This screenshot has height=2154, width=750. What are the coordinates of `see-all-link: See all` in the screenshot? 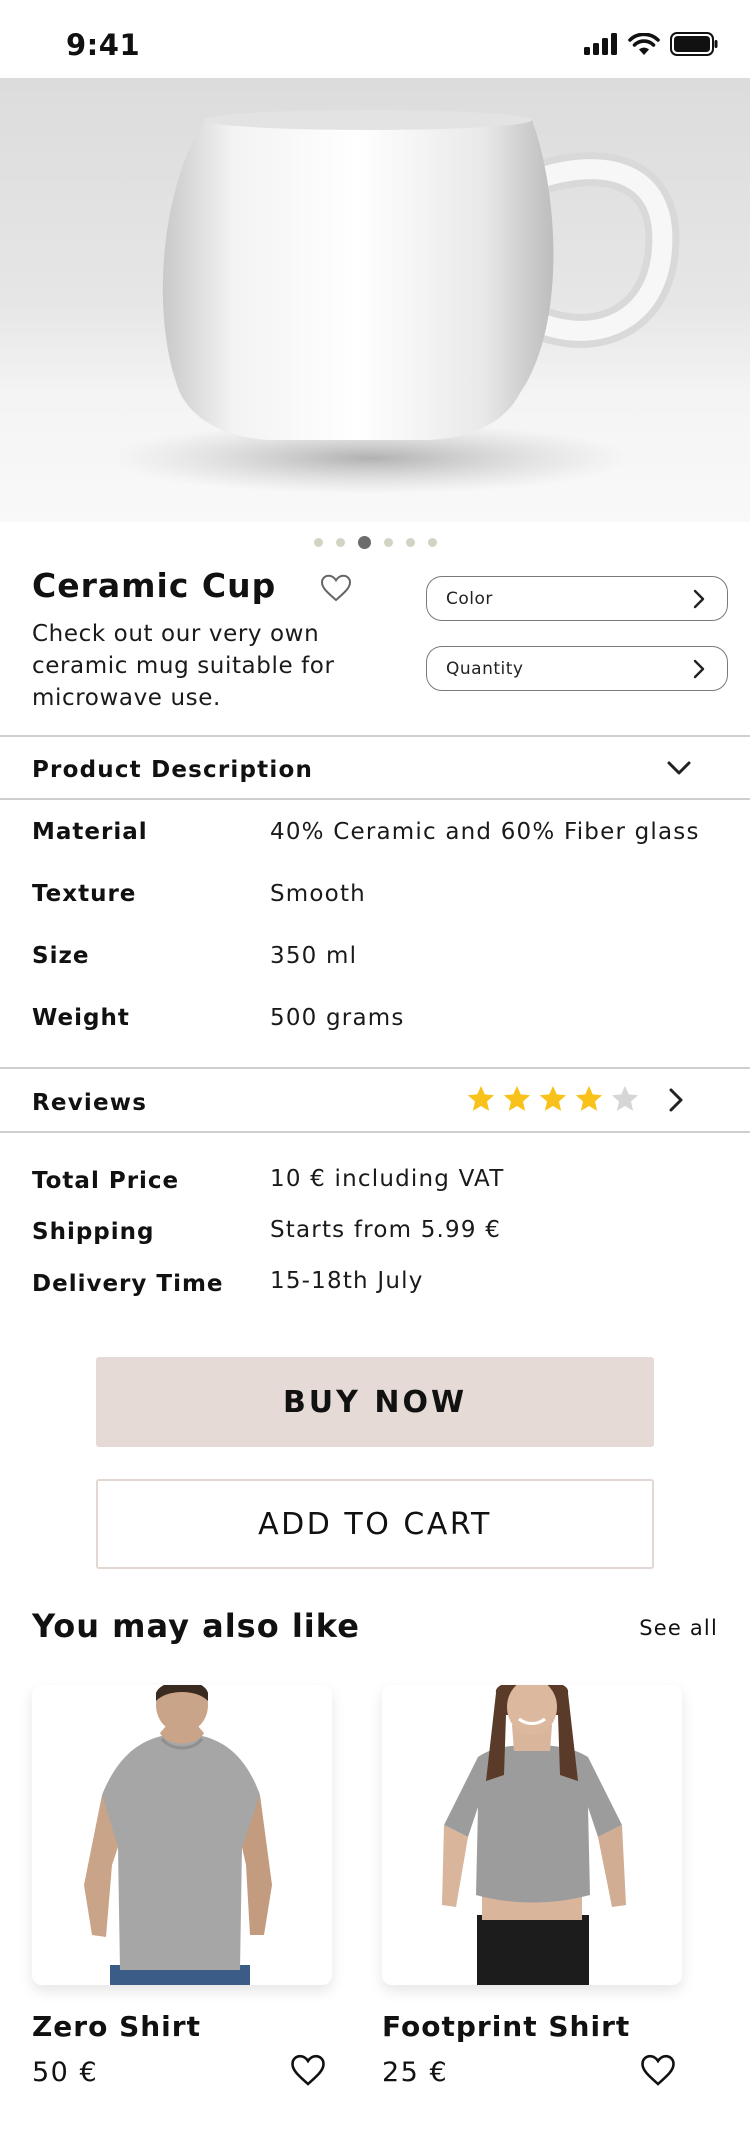 It's located at (678, 1628).